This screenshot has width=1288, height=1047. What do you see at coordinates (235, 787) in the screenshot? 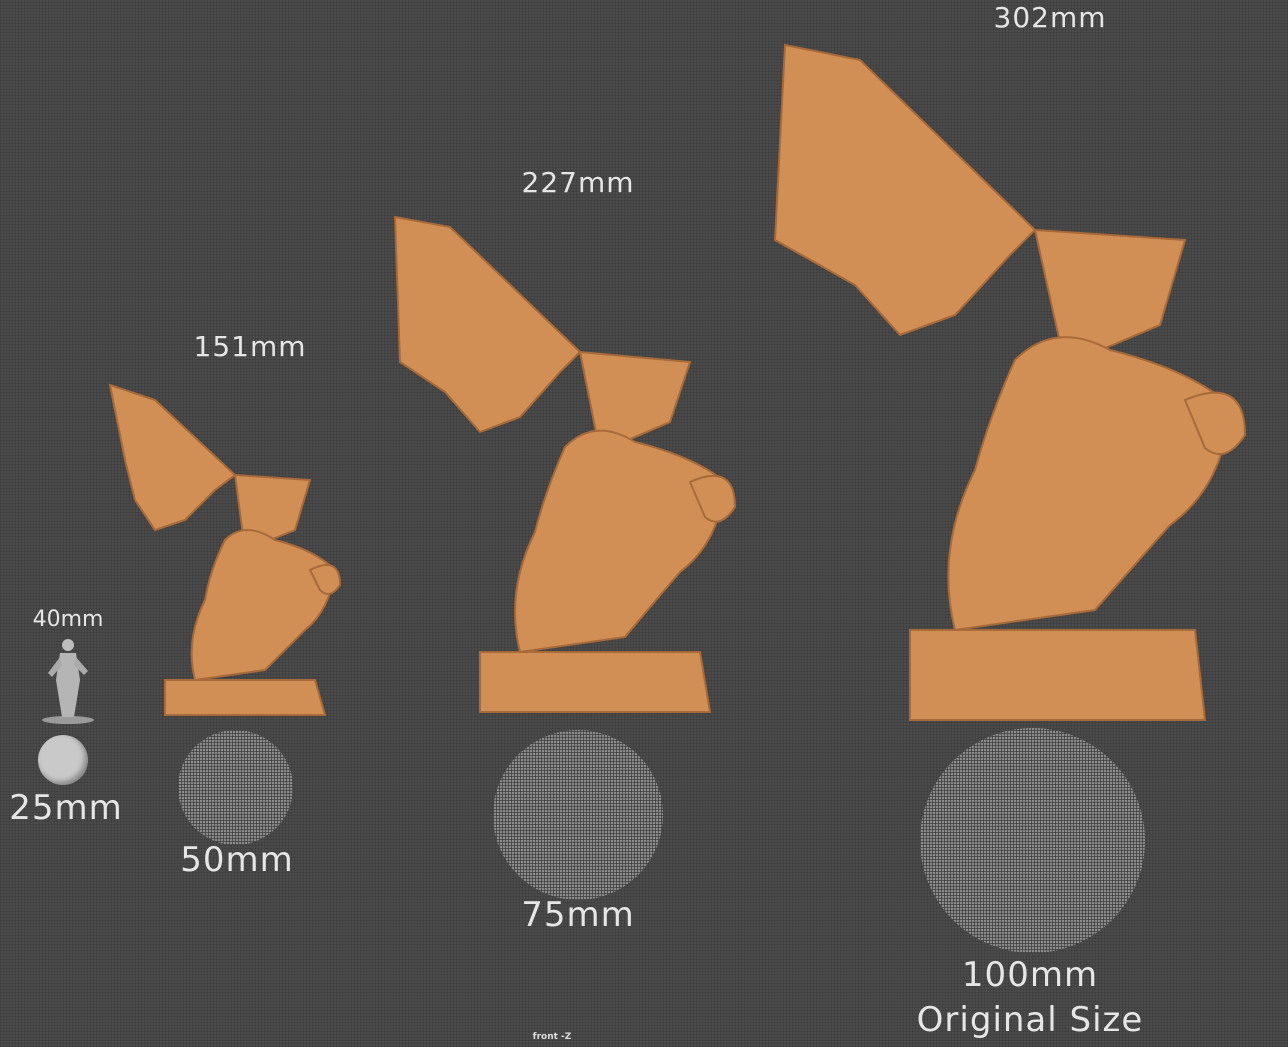
I see `figure-1-base-circle` at bounding box center [235, 787].